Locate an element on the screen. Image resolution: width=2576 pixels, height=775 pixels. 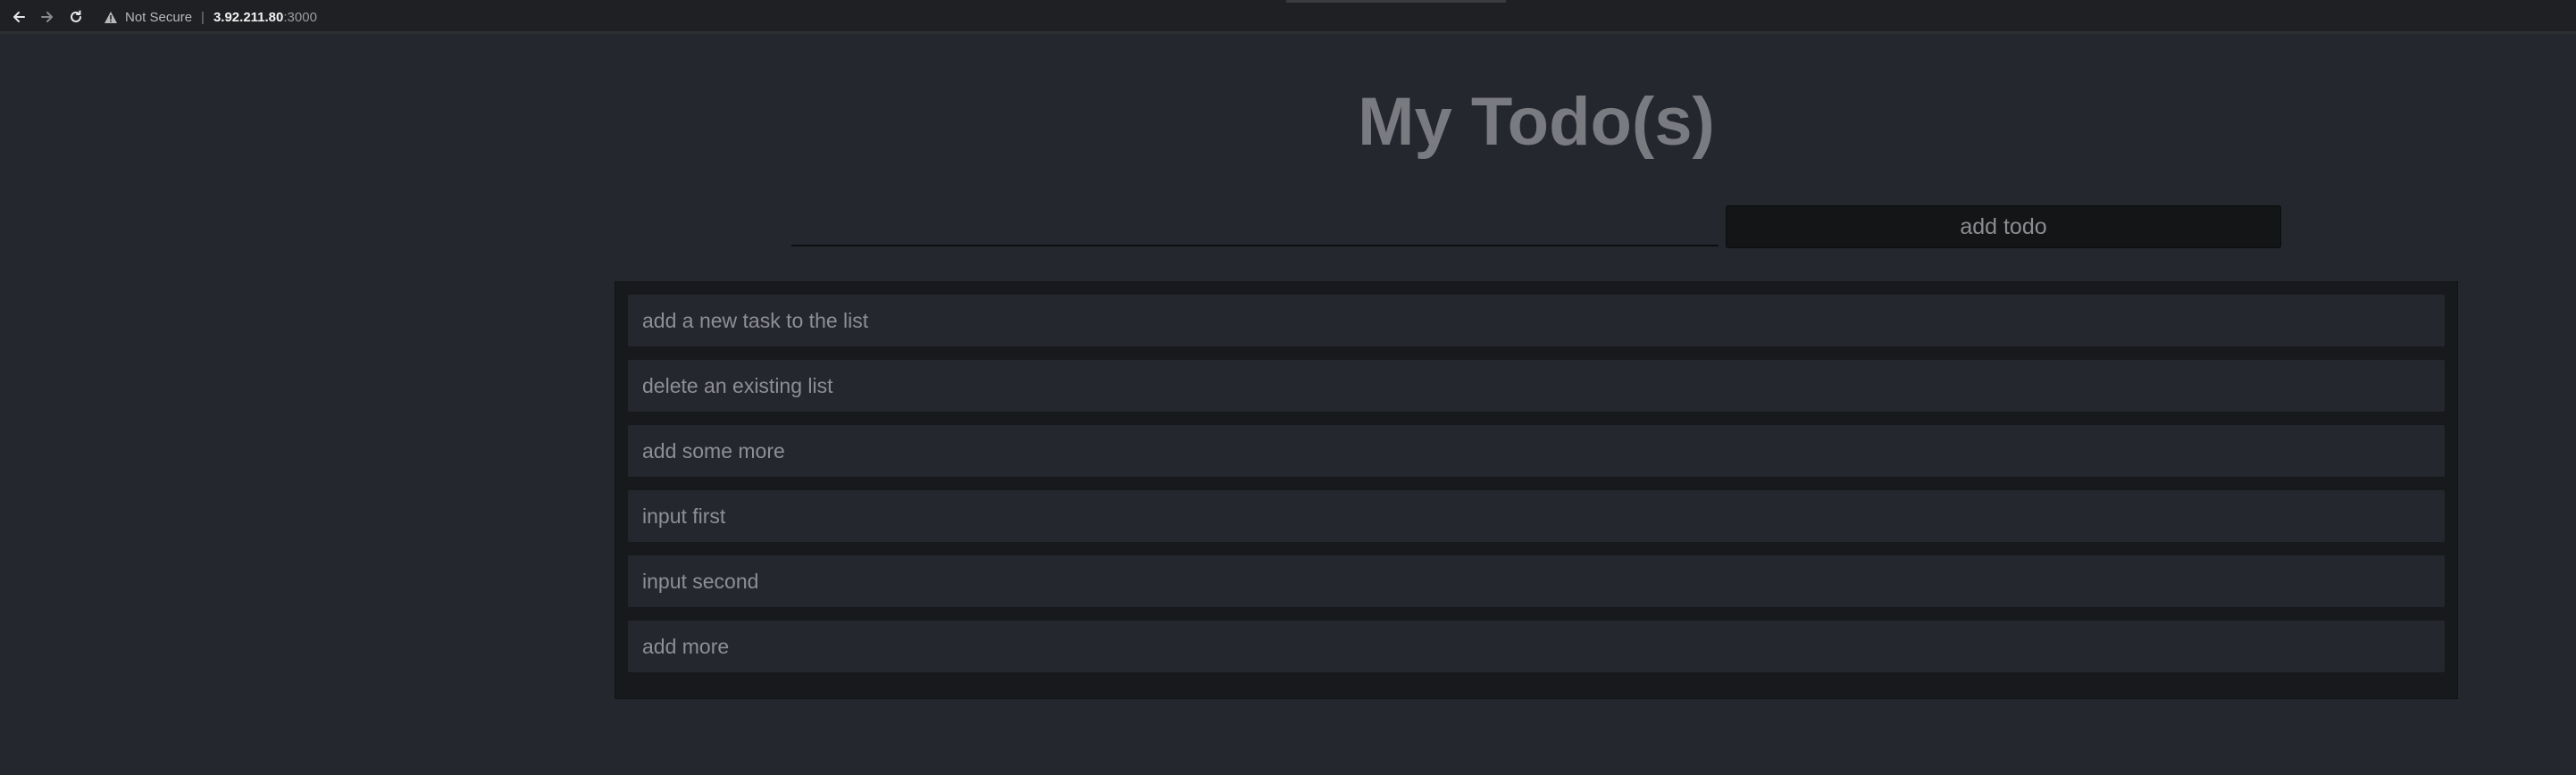
todo-item: add more is located at coordinates (1537, 647).